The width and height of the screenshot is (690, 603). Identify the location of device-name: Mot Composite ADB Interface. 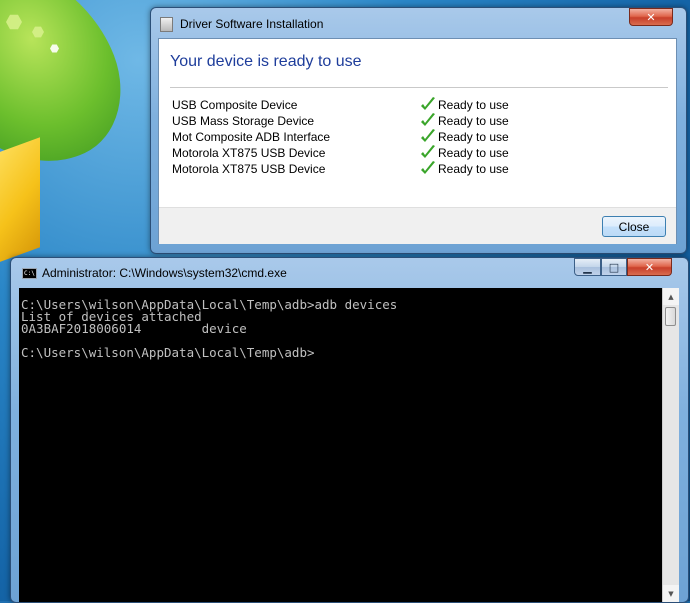
(251, 137).